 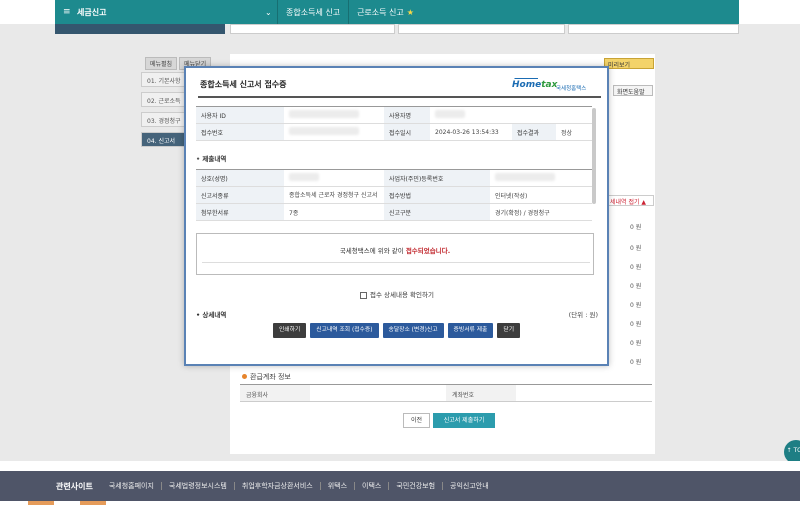 What do you see at coordinates (334, 178) in the screenshot?
I see `company-name-value` at bounding box center [334, 178].